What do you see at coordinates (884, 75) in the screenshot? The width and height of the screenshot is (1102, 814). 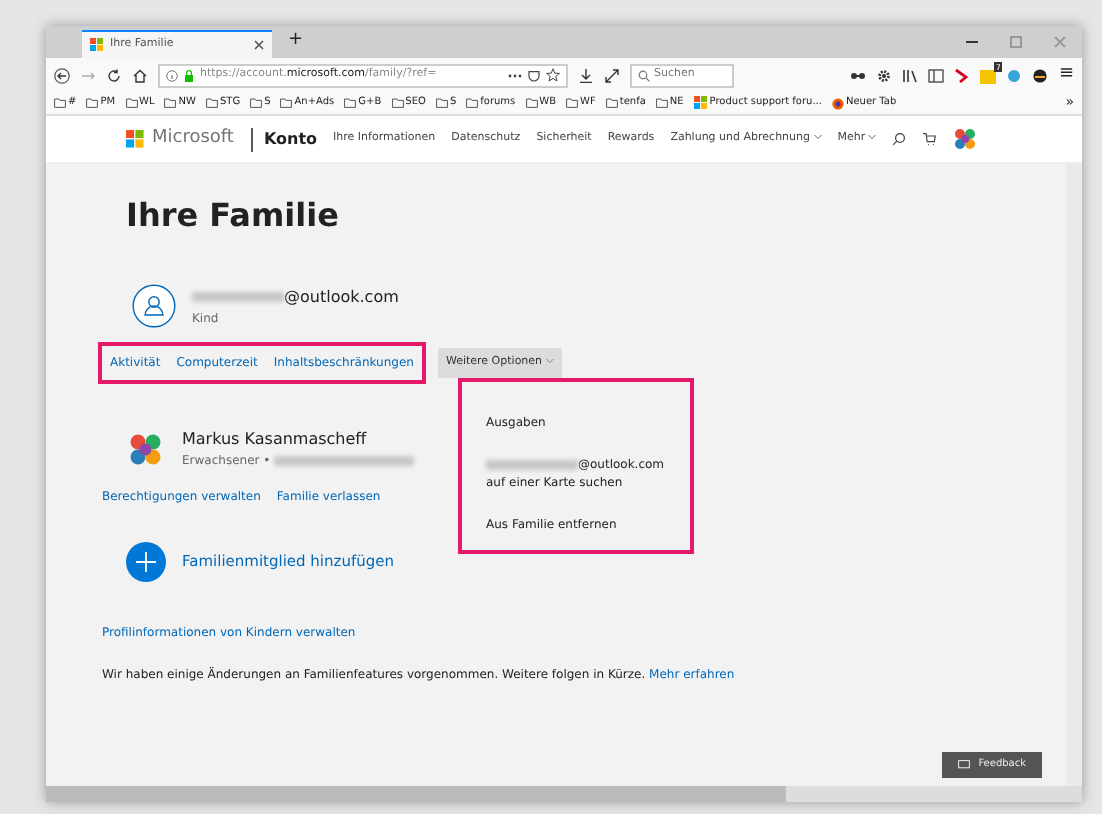 I see `gear-icon` at bounding box center [884, 75].